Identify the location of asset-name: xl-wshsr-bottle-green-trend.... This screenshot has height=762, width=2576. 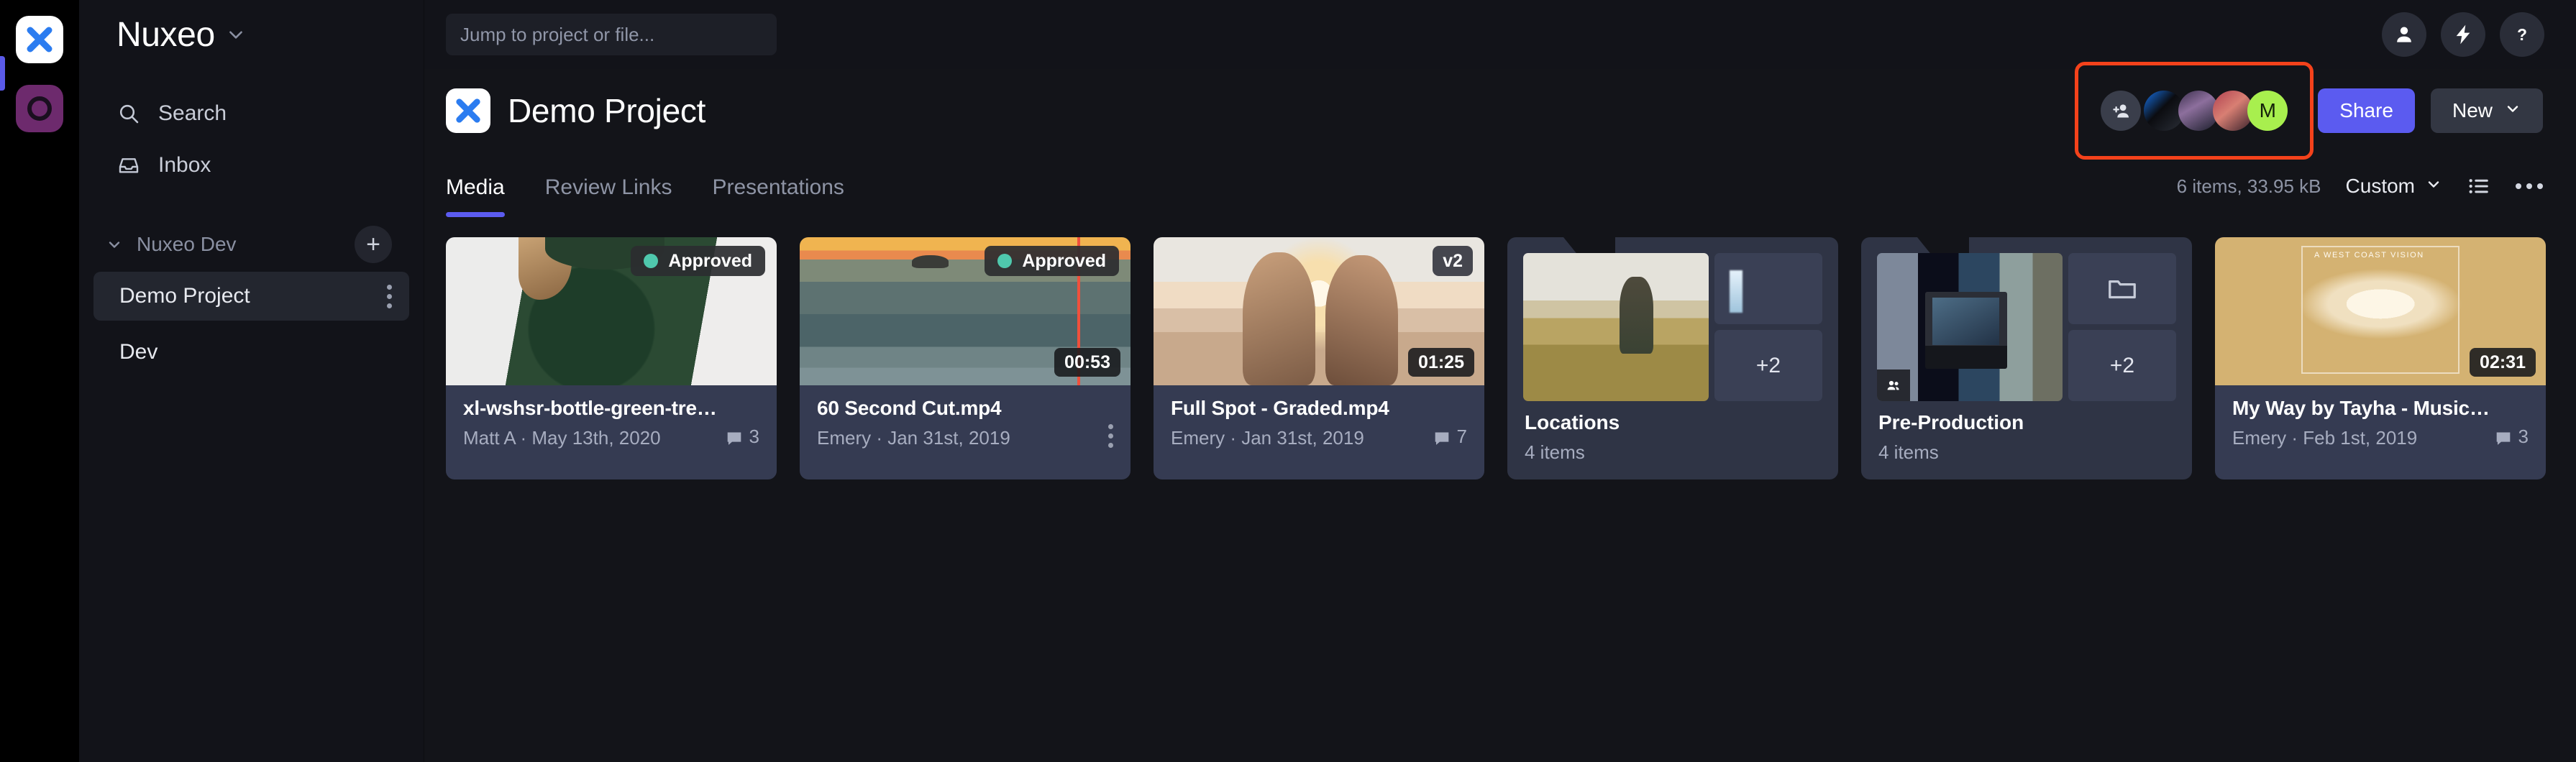
(594, 408).